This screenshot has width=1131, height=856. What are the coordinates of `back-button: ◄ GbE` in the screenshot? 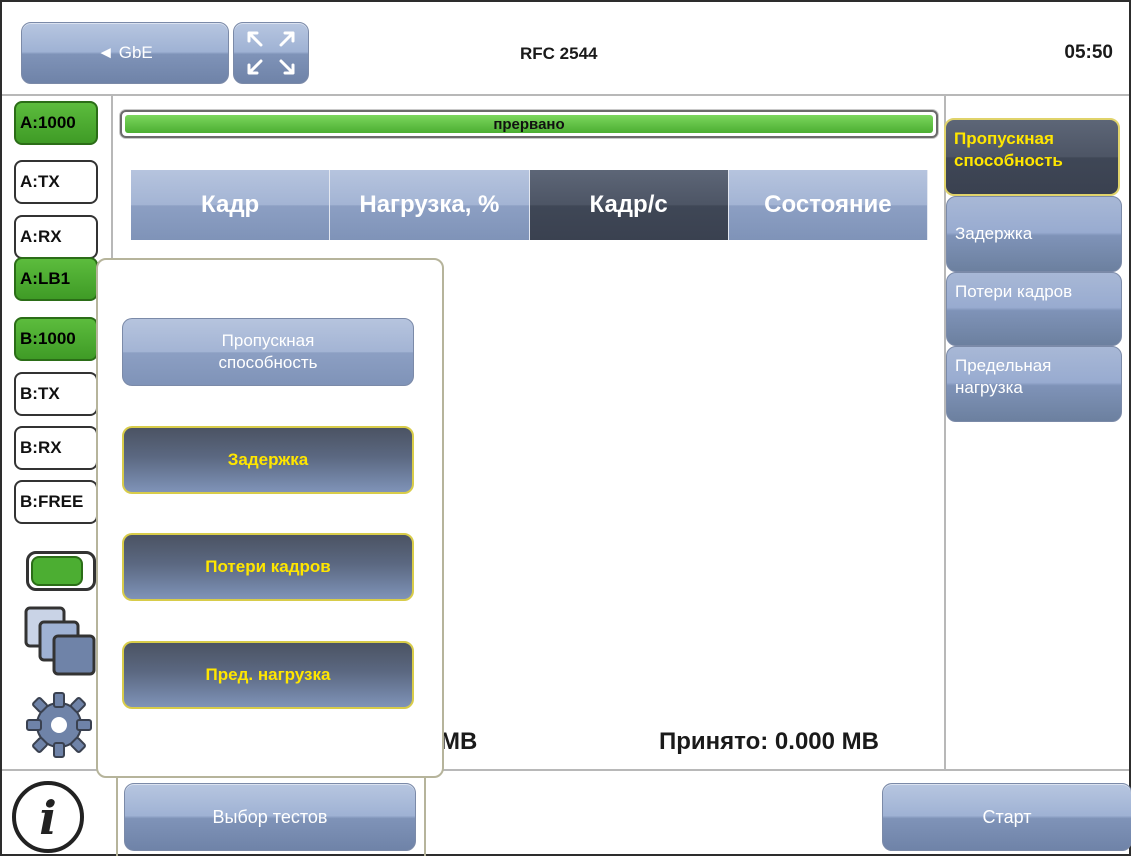 It's located at (125, 53).